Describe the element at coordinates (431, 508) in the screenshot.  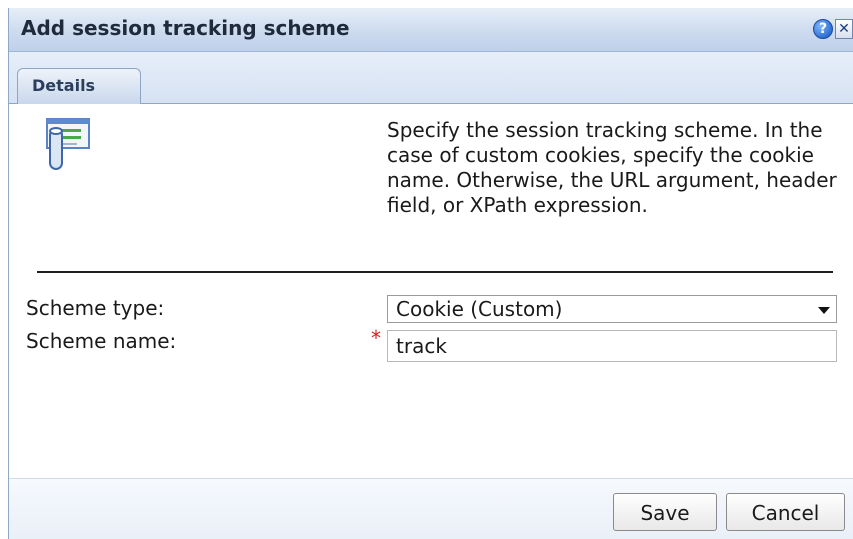
I see `dialog-footer: Save Cancel` at that location.